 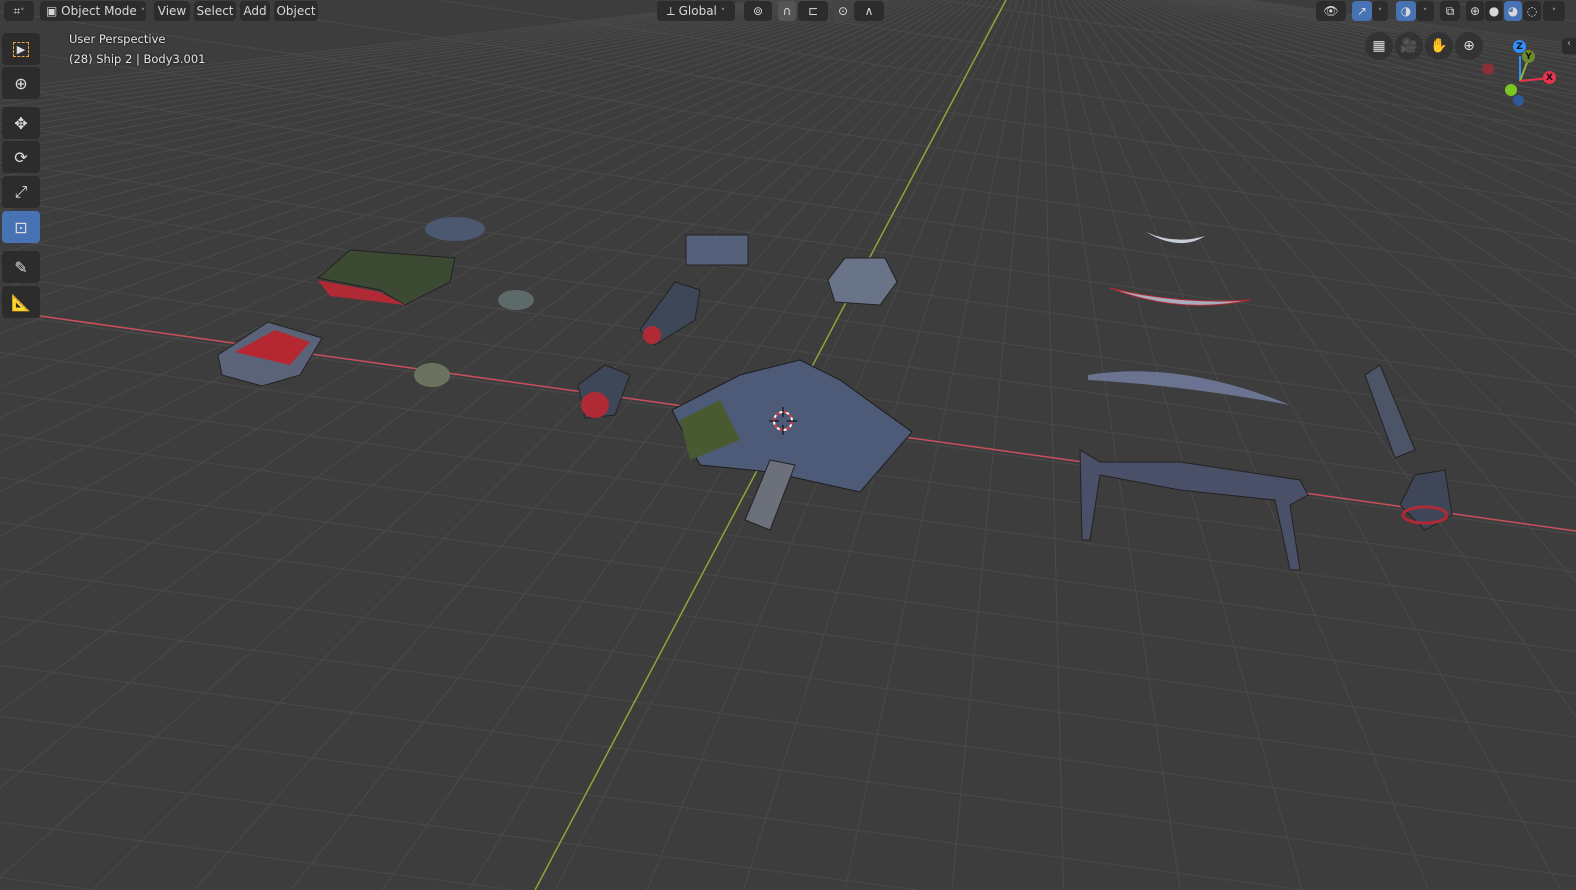 I want to click on object-mode-icon: ▣, so click(x=52, y=11).